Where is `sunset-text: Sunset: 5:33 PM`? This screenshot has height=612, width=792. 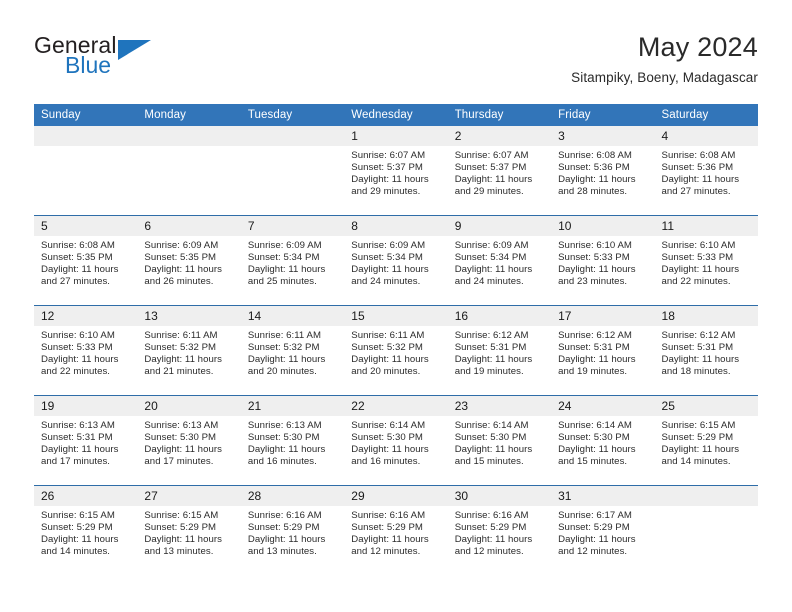 sunset-text: Sunset: 5:33 PM is located at coordinates (77, 348).